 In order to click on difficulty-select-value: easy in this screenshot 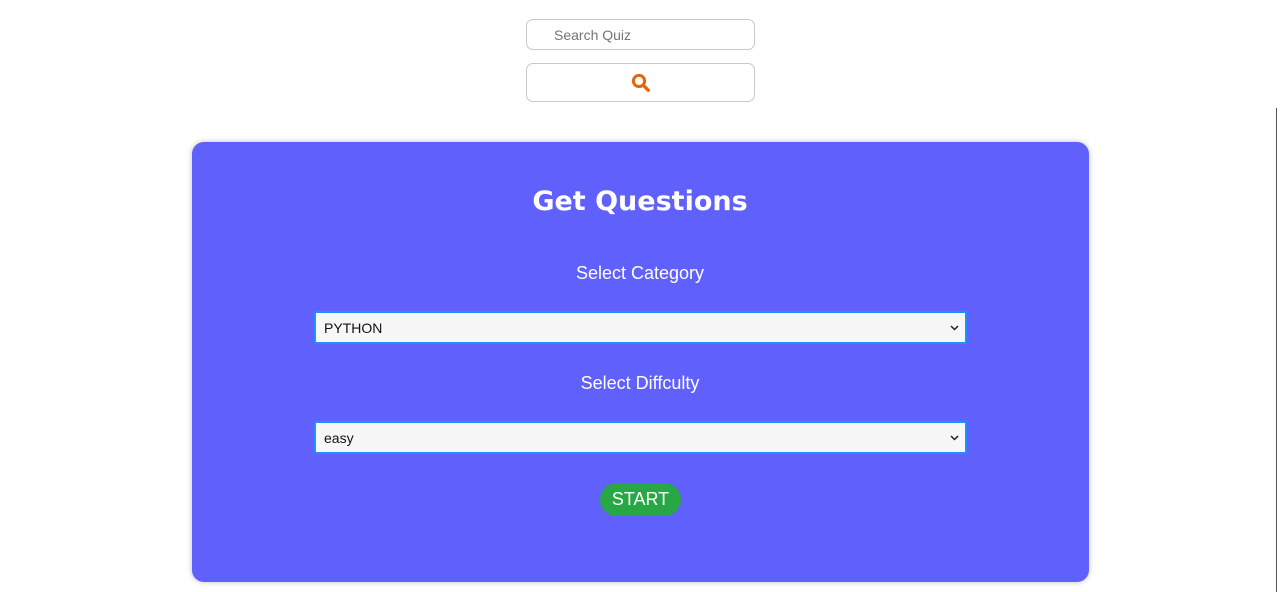, I will do `click(339, 437)`.